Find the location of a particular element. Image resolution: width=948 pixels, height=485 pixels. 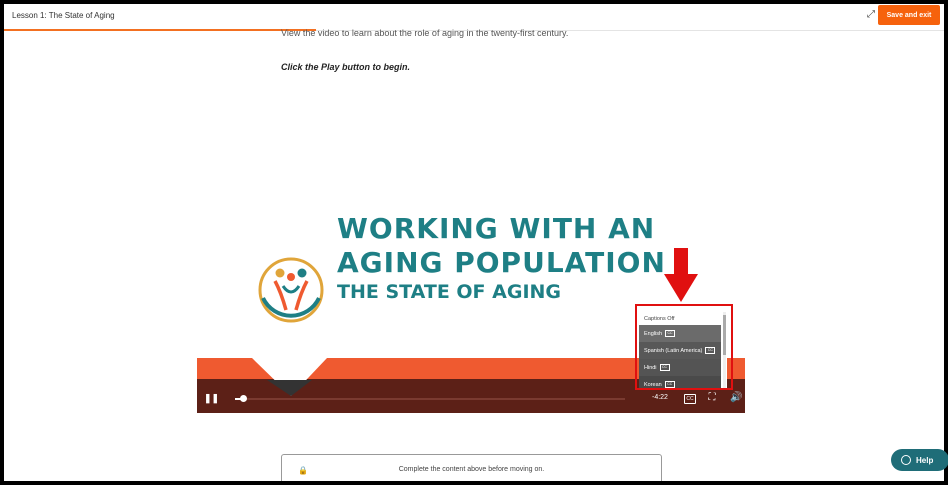

video-subtitle: THE STATE OF AGING is located at coordinates (449, 292).